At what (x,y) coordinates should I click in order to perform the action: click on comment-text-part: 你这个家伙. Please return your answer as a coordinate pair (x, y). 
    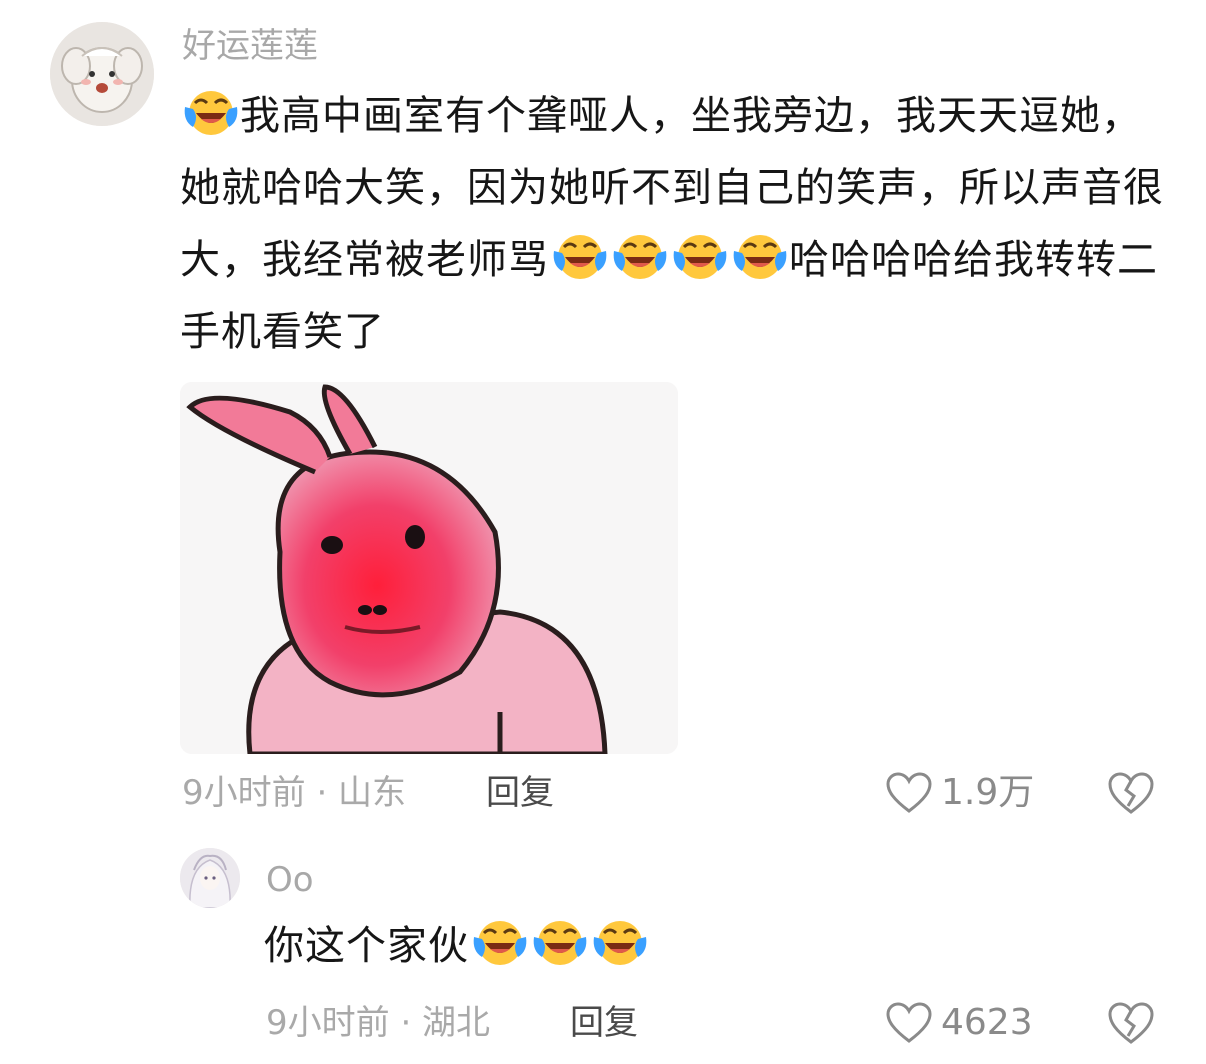
    Looking at the image, I should click on (366, 946).